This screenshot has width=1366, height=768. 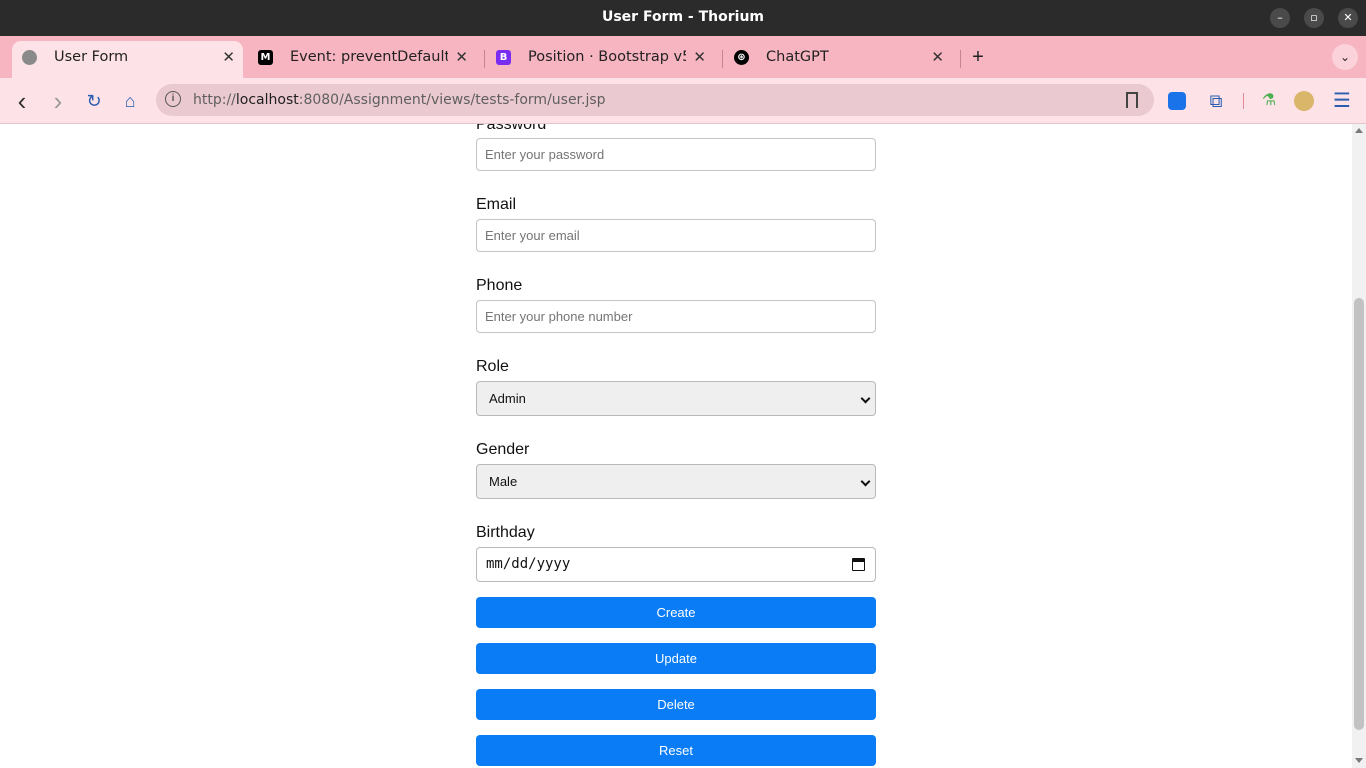 I want to click on forward-button: ›, so click(x=58, y=101).